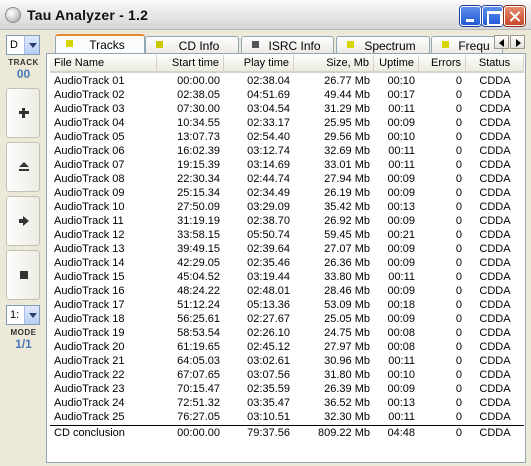  Describe the element at coordinates (514, 16) in the screenshot. I see `close-button` at that location.